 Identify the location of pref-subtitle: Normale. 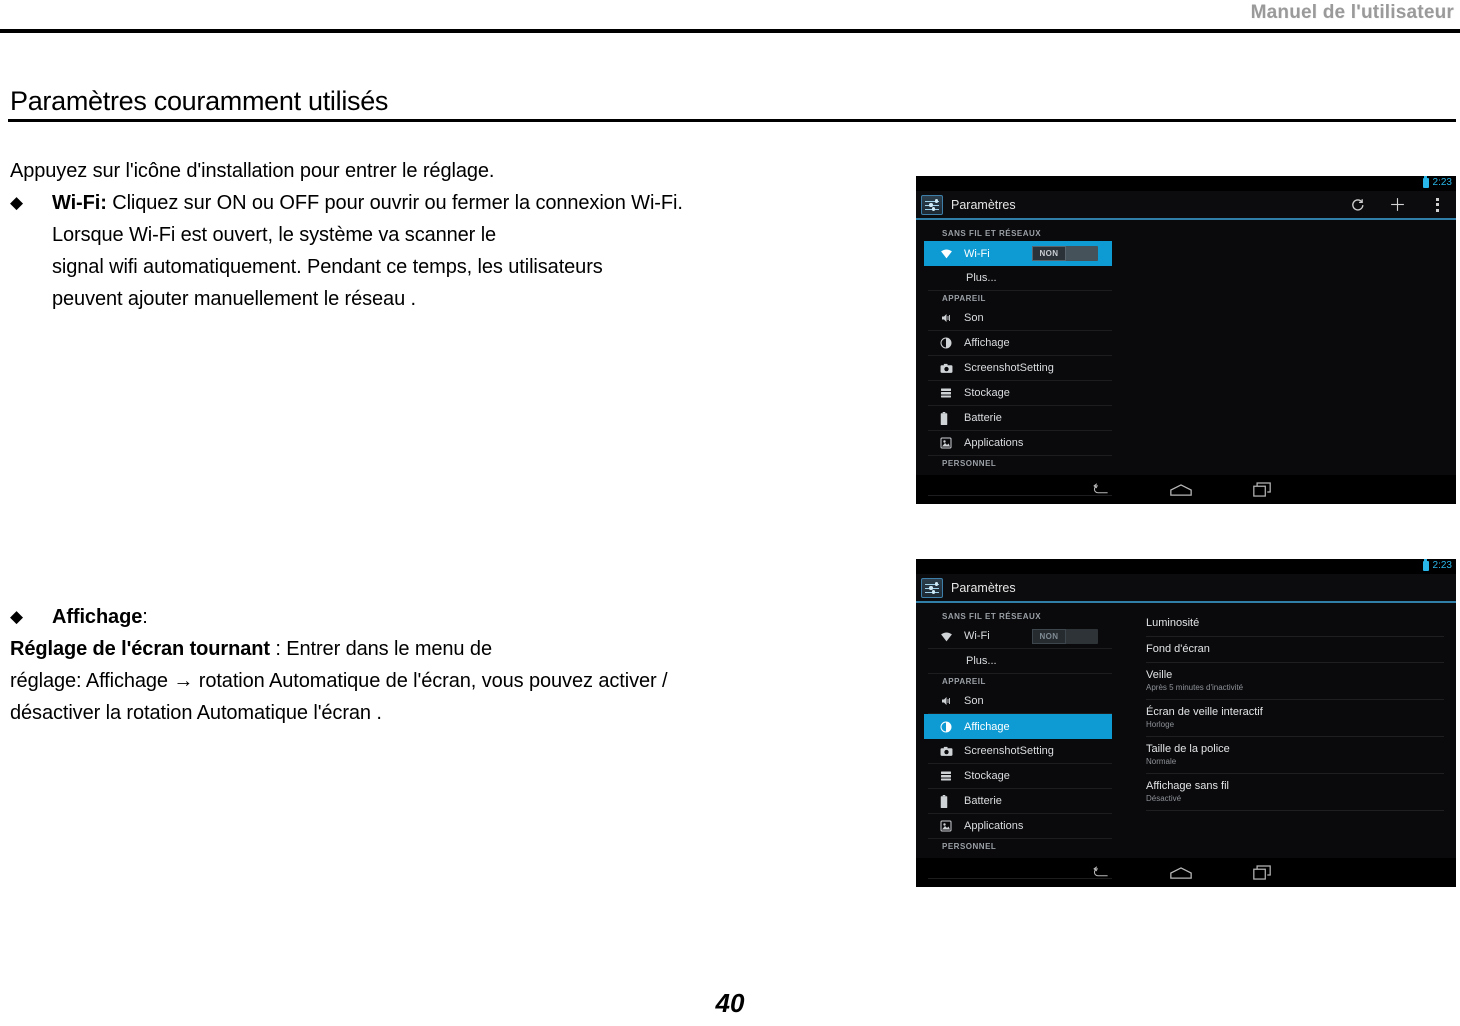
(1161, 761).